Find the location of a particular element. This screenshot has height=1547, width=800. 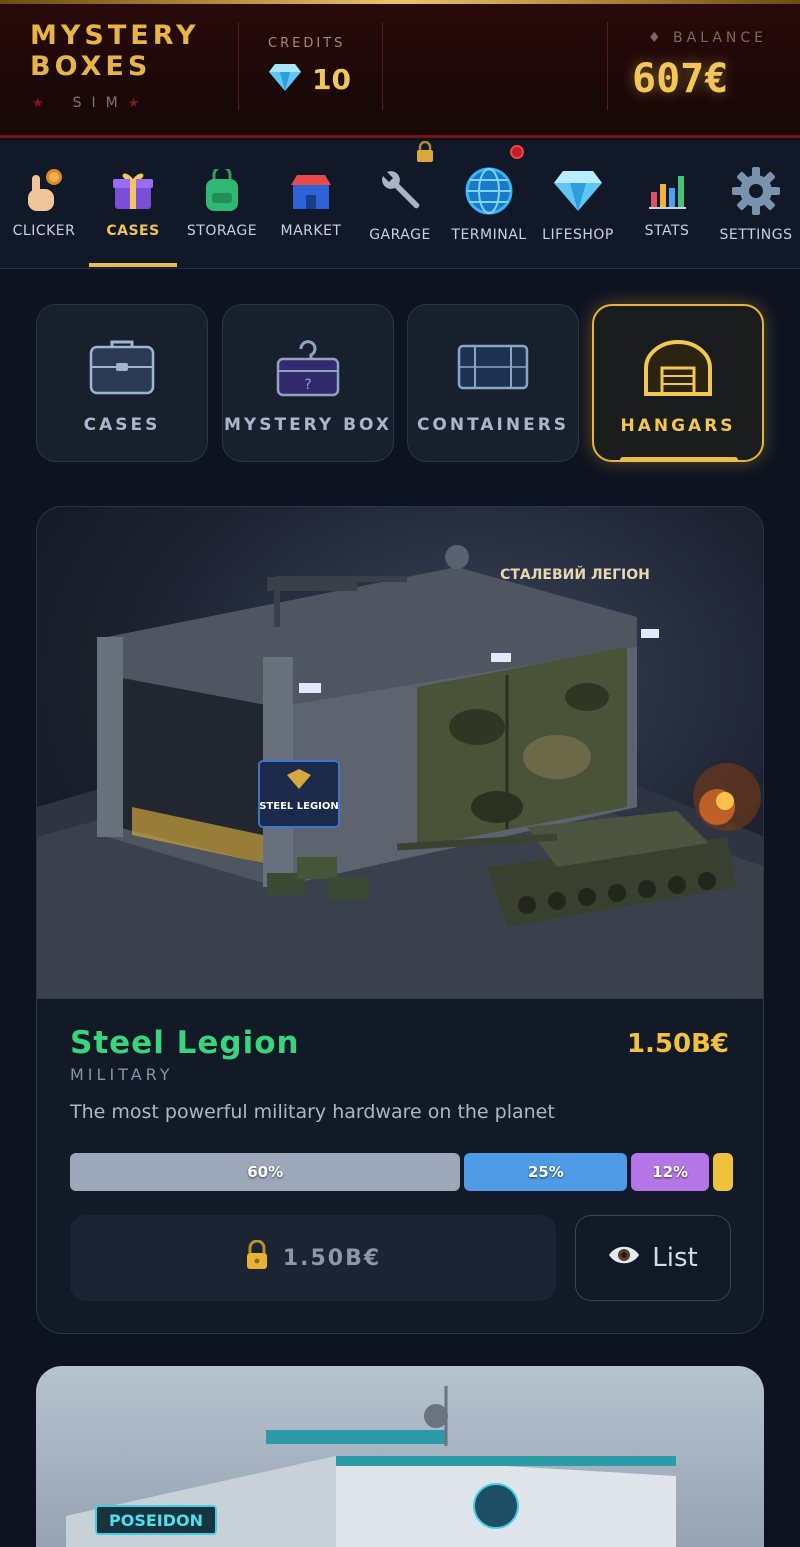

nav-label: MARKET is located at coordinates (311, 231).